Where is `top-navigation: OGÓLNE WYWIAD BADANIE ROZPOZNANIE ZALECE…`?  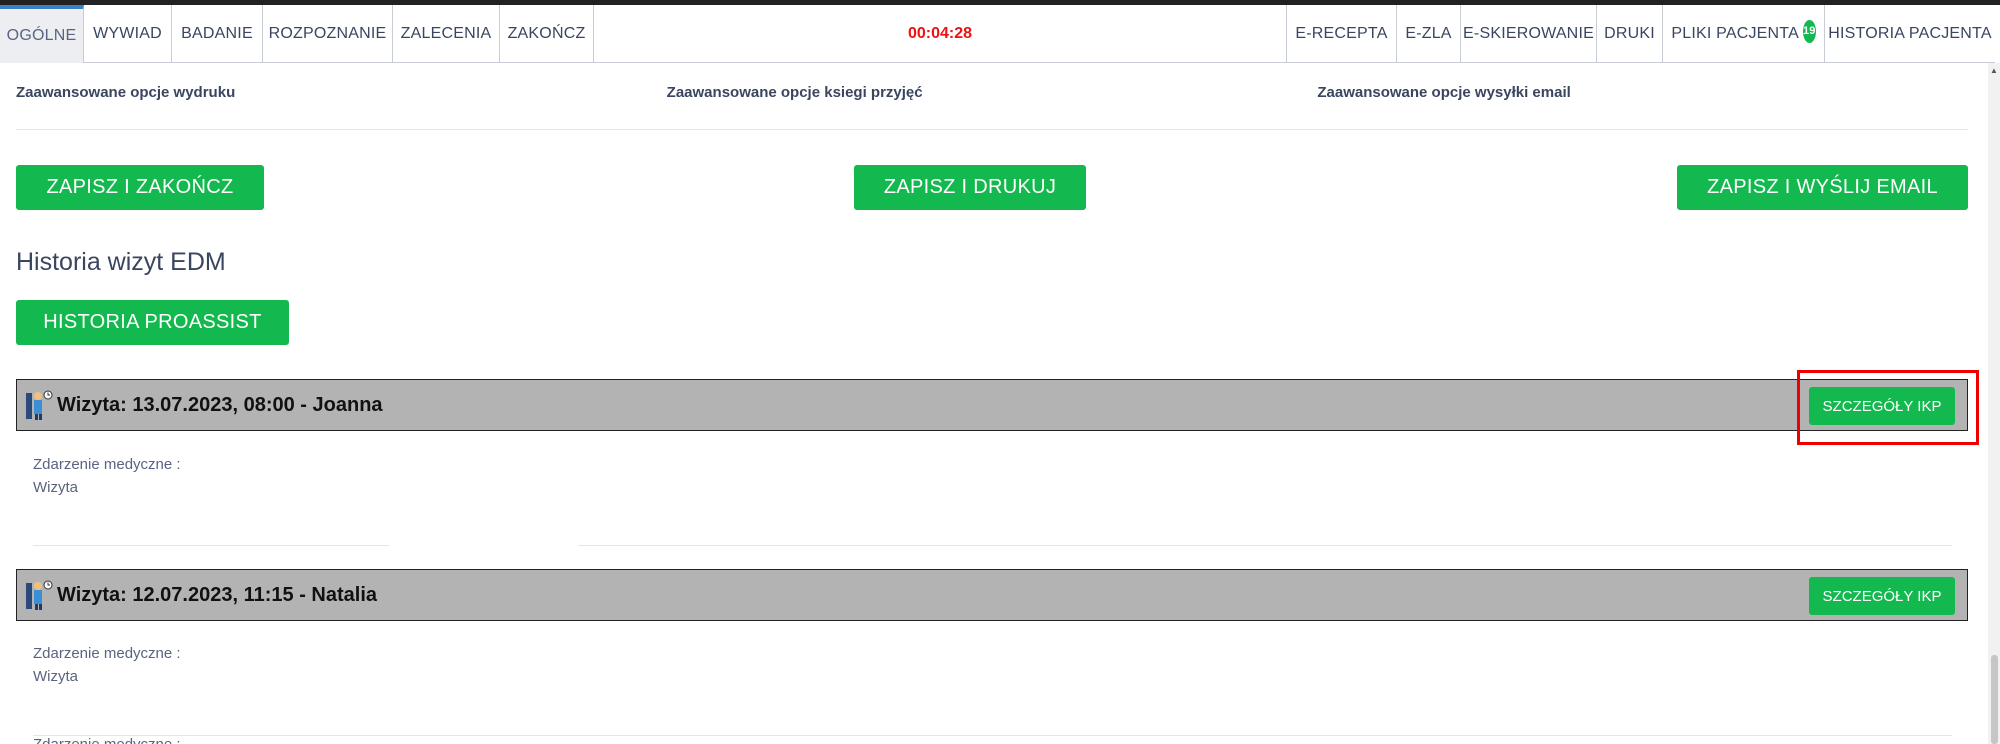 top-navigation: OGÓLNE WYWIAD BADANIE ROZPOZNANIE ZALECE… is located at coordinates (997, 34).